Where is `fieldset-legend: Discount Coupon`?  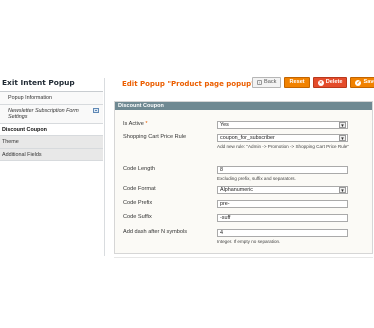 fieldset-legend: Discount Coupon is located at coordinates (243, 106).